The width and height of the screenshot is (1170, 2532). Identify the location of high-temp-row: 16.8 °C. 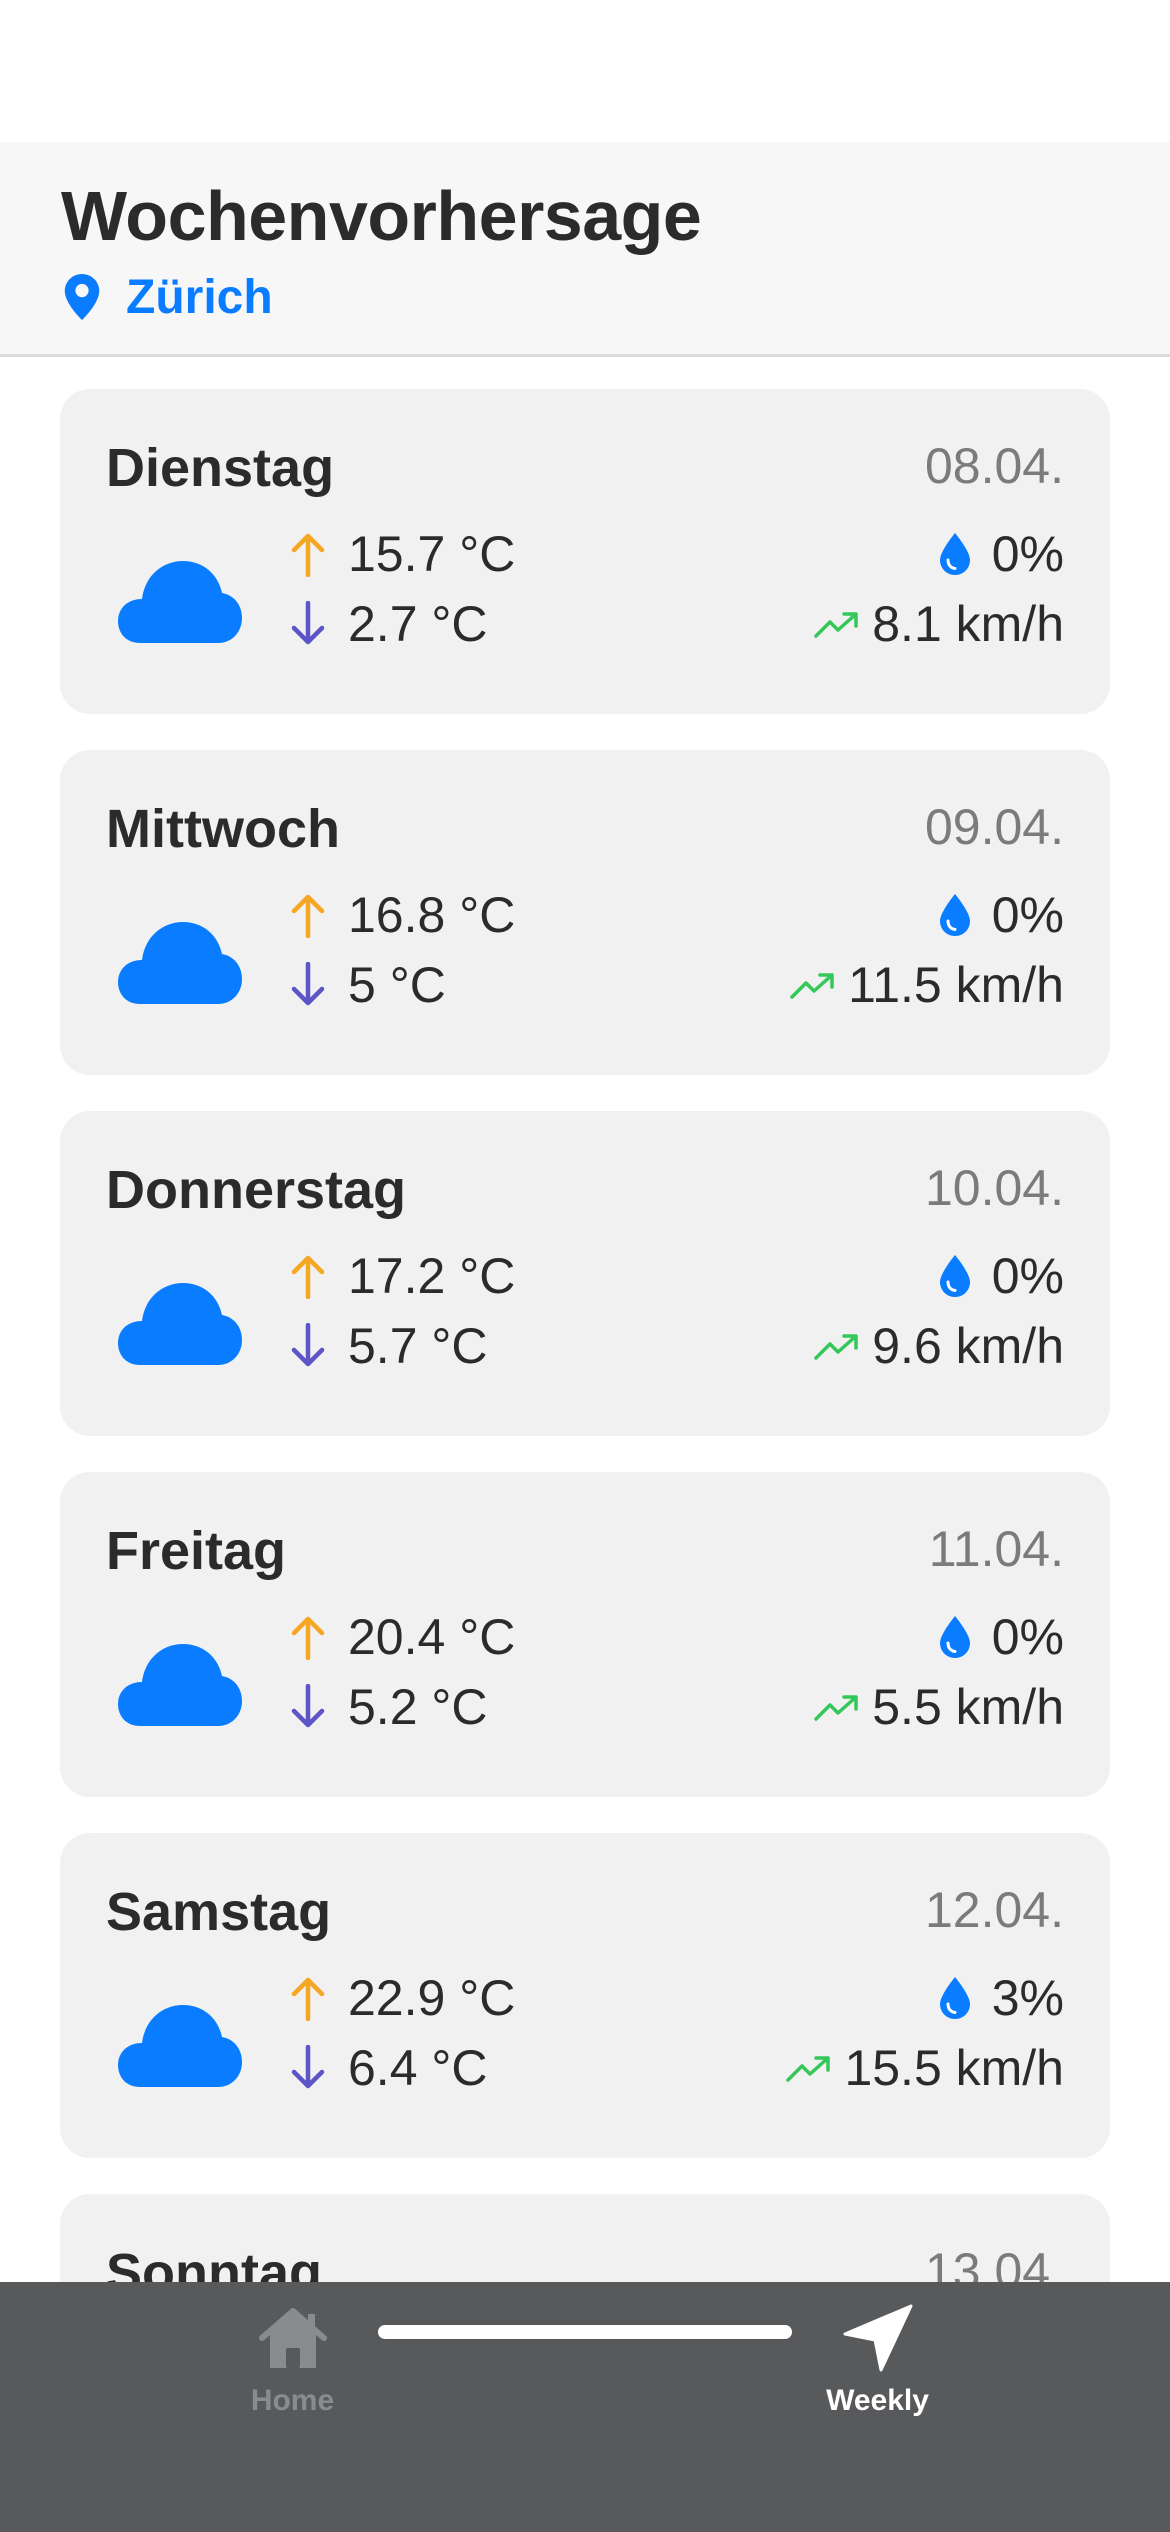
(401, 915).